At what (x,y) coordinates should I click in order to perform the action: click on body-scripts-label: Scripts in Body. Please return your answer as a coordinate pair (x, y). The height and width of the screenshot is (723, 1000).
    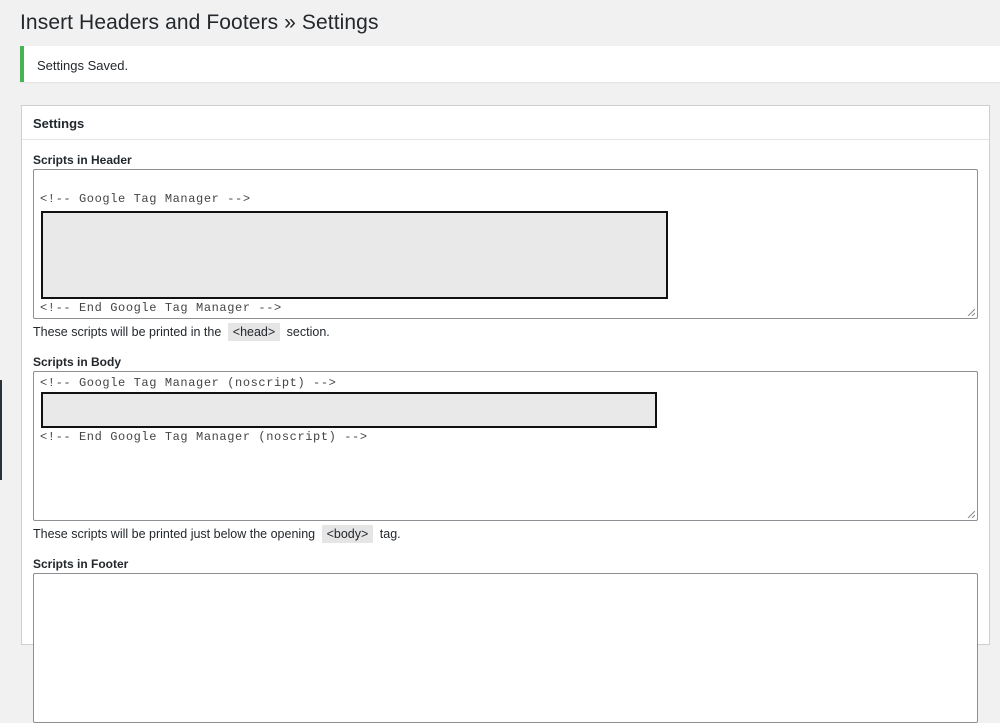
    Looking at the image, I should click on (77, 362).